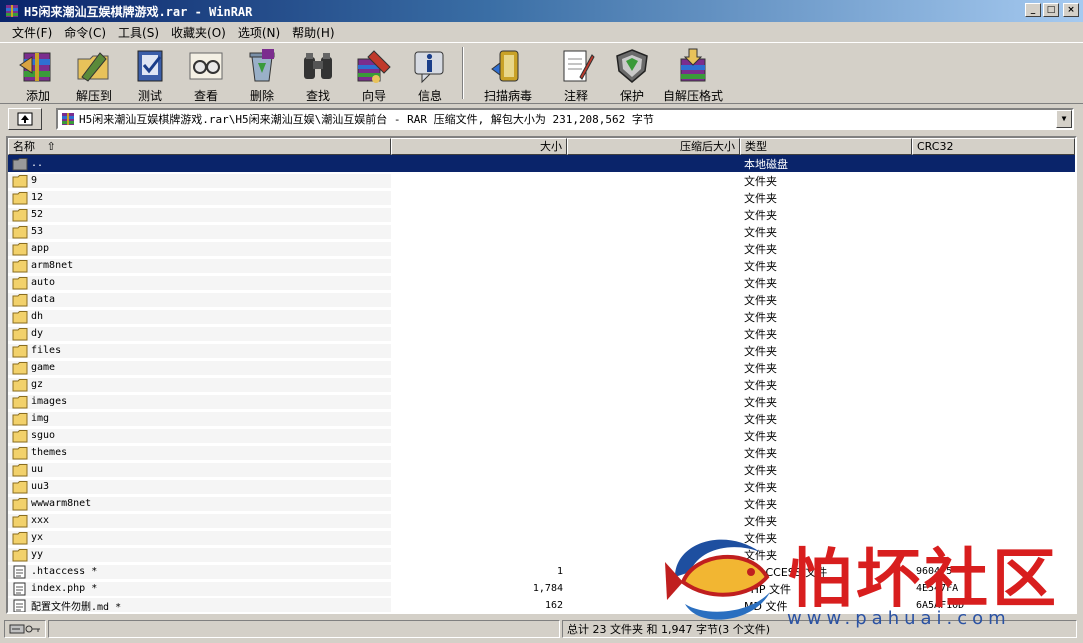  Describe the element at coordinates (199, 452) in the screenshot. I see `row-name-cell: themes` at that location.